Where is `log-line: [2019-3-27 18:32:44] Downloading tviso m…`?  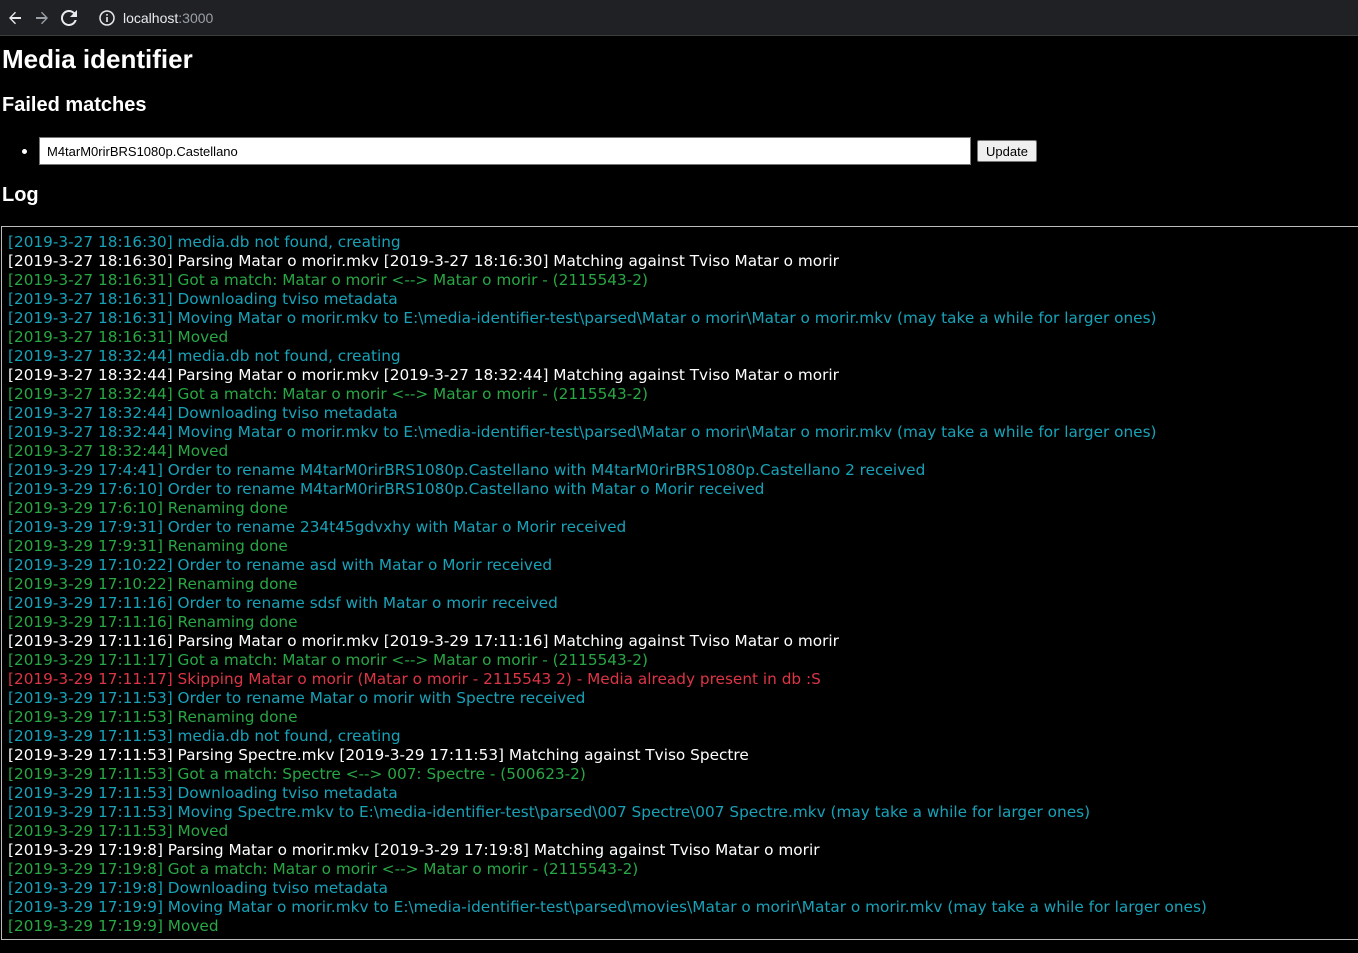 log-line: [2019-3-27 18:32:44] Downloading tviso m… is located at coordinates (203, 413).